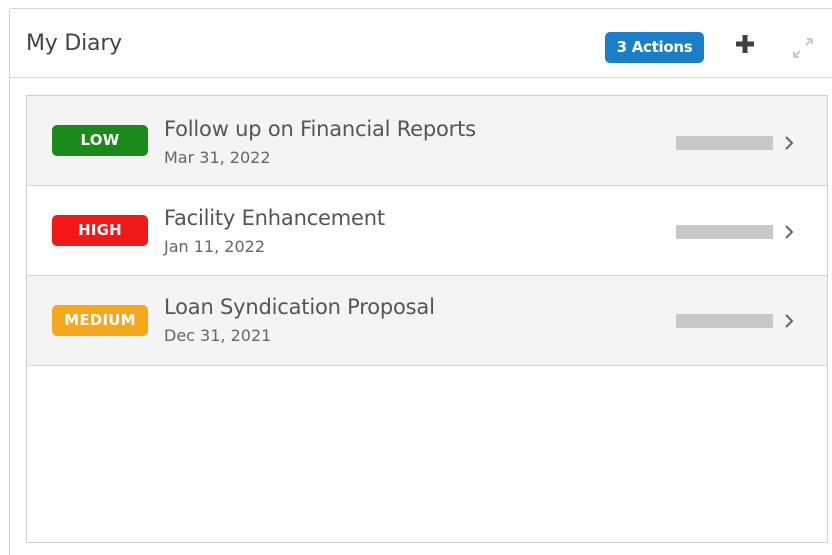 The width and height of the screenshot is (832, 555). What do you see at coordinates (100, 320) in the screenshot?
I see `priority-badge-medium: MEDIUM` at bounding box center [100, 320].